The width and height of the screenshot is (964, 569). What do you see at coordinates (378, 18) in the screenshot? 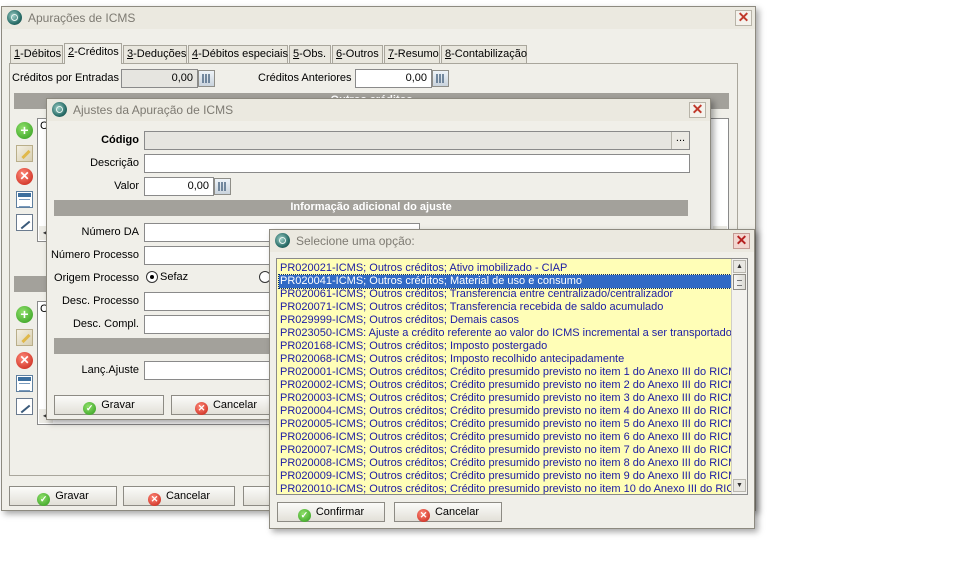
I see `main-titlebar: Apurações de ICMS ✕` at bounding box center [378, 18].